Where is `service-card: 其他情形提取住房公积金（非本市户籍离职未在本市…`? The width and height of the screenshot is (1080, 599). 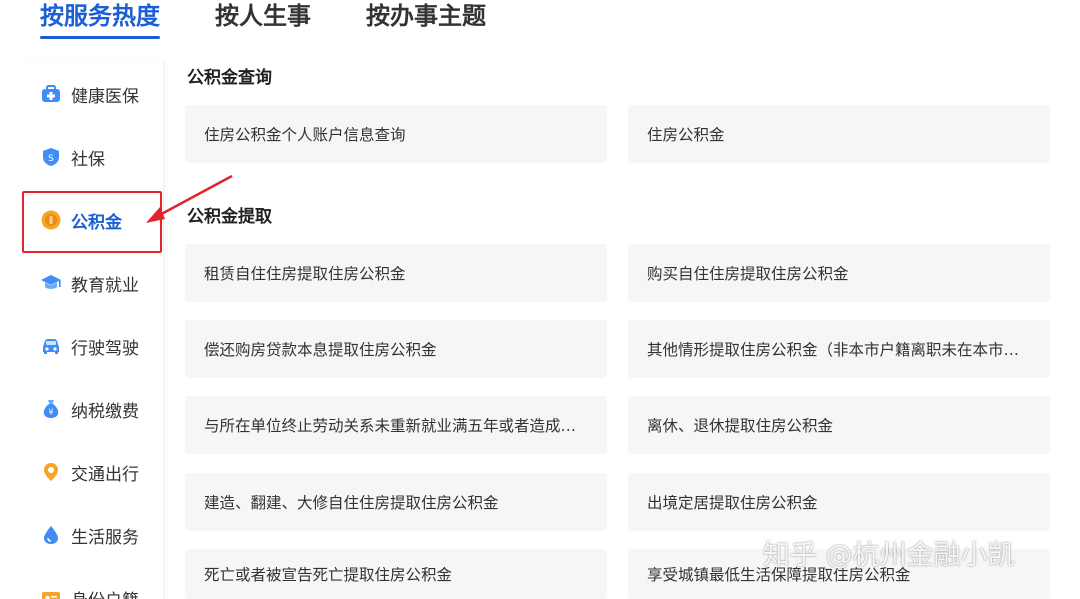
service-card: 其他情形提取住房公积金（非本市户籍离职未在本市… is located at coordinates (839, 349).